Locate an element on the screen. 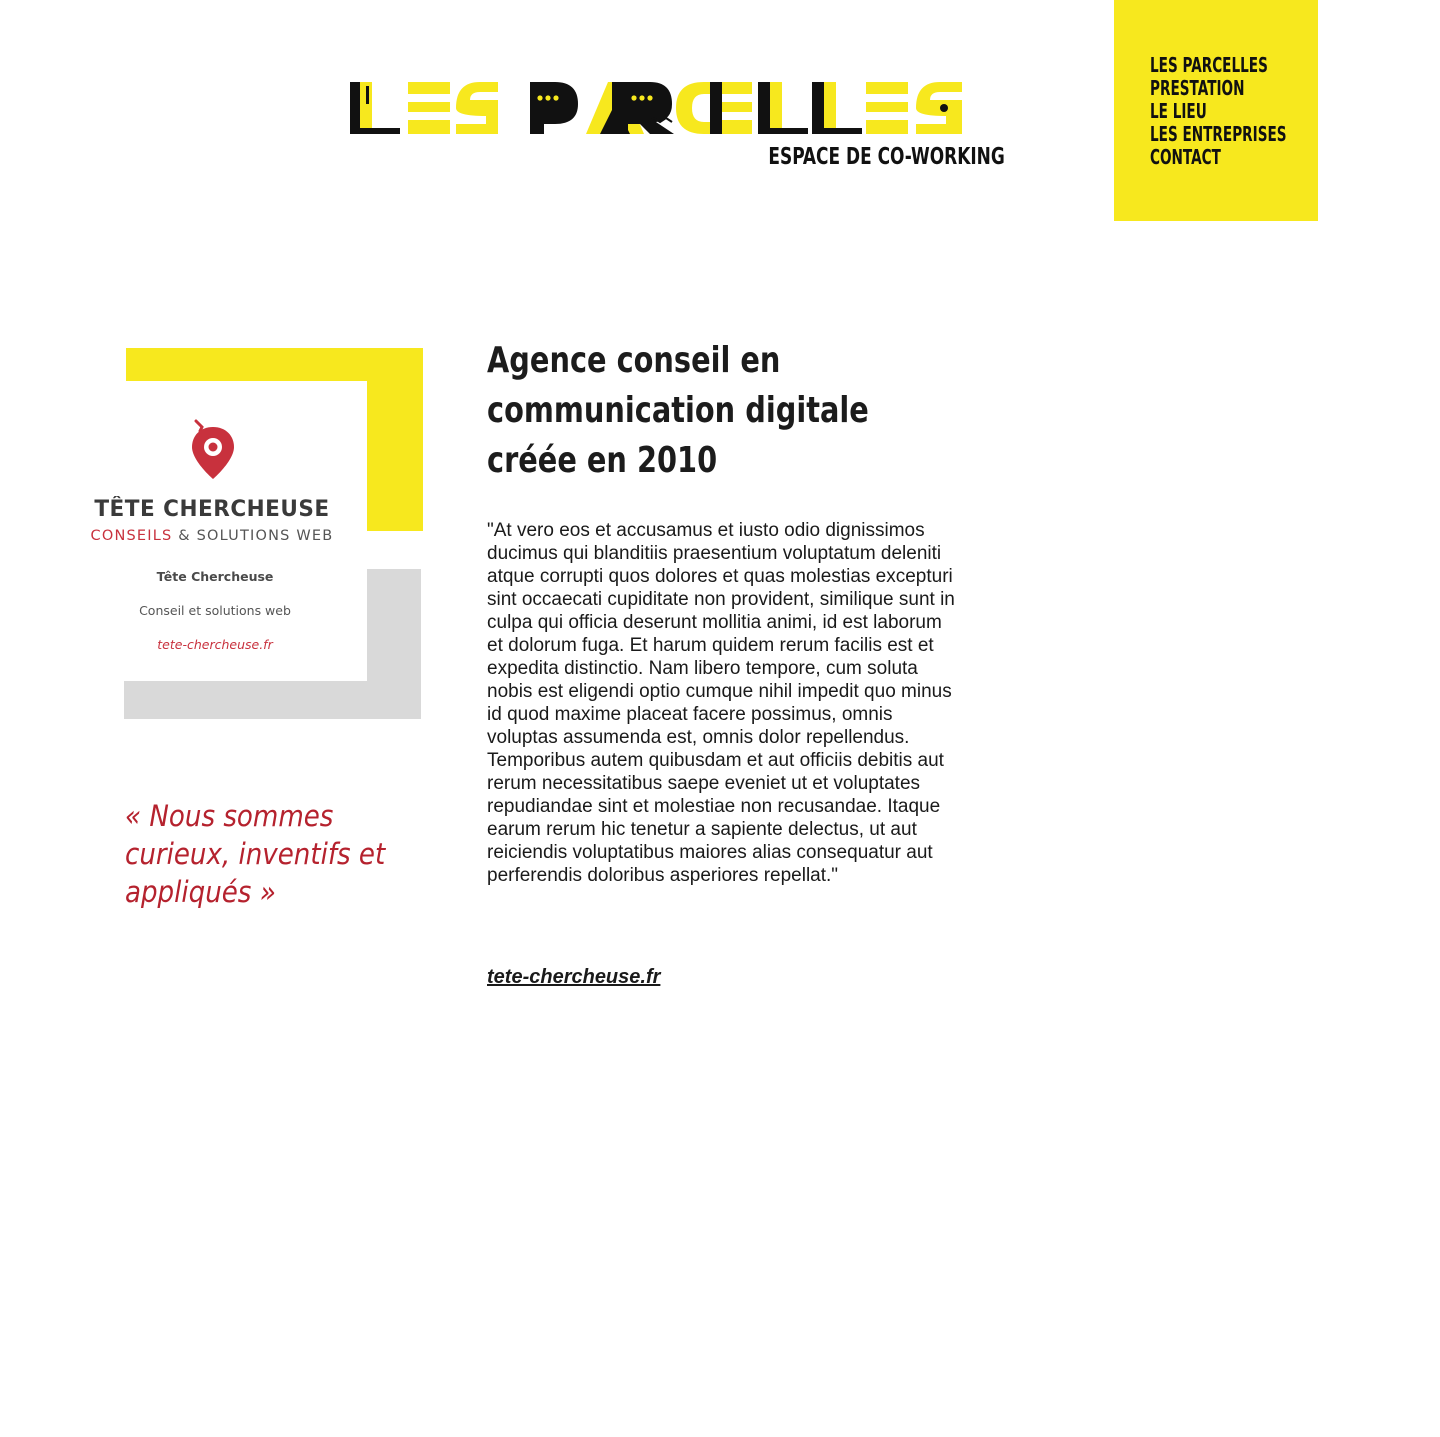  logo-lettering is located at coordinates (656, 108).